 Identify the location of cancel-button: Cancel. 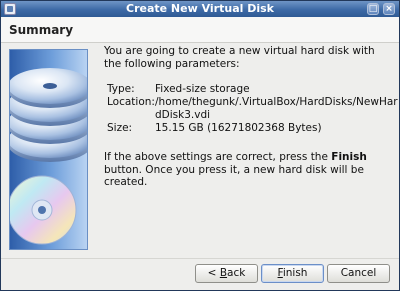
(358, 273).